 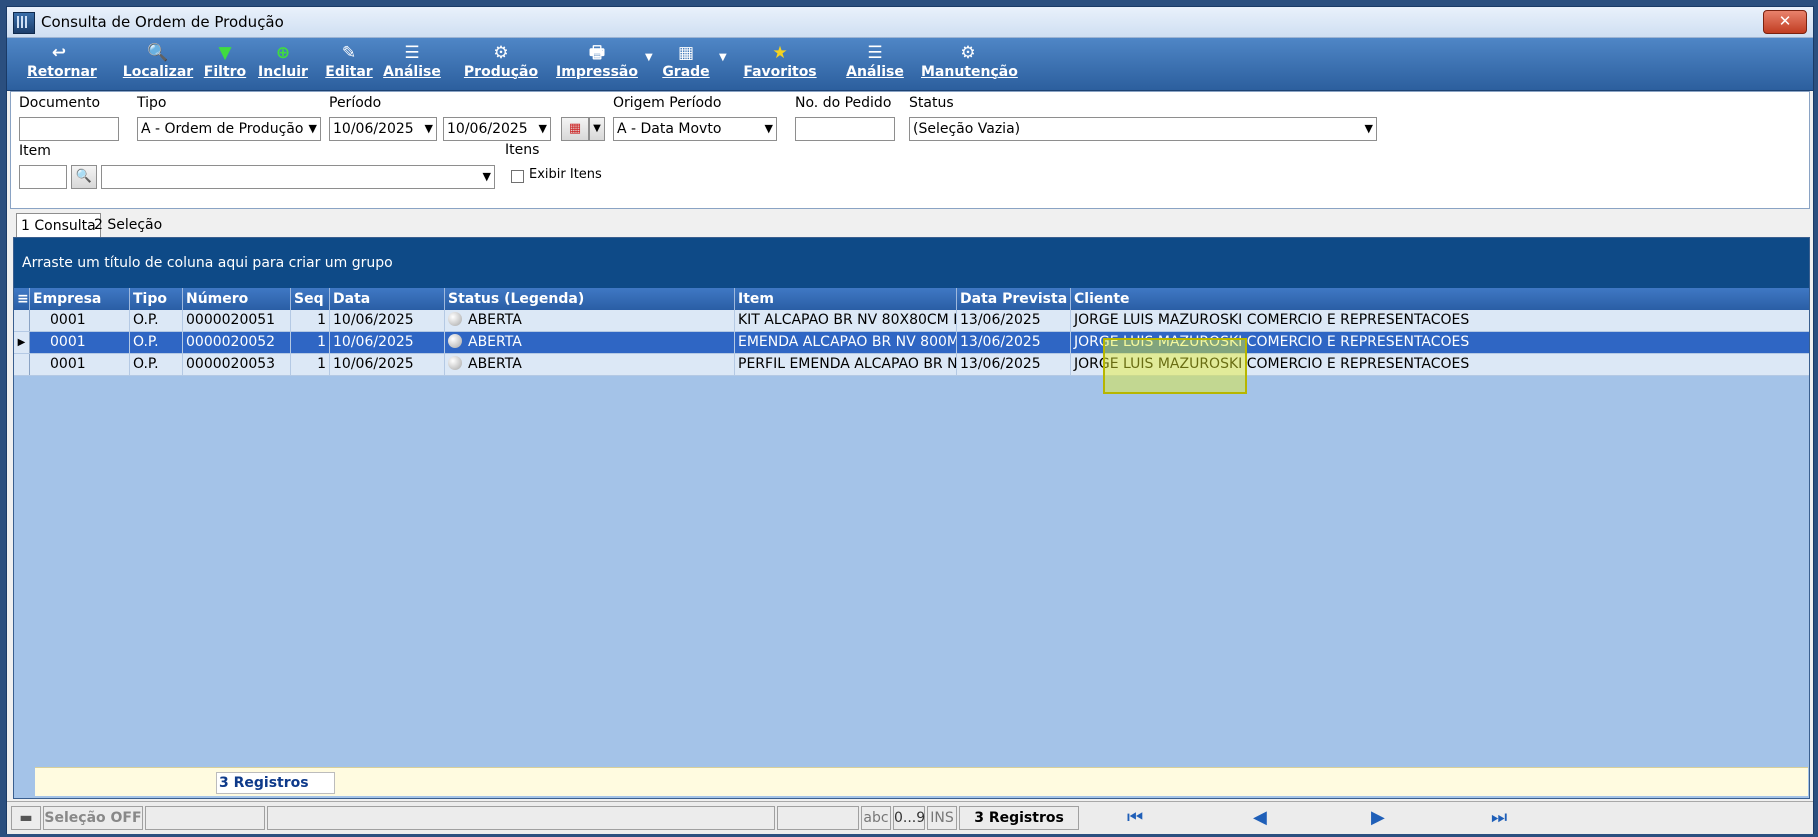 I want to click on itens-label: Itens, so click(x=522, y=150).